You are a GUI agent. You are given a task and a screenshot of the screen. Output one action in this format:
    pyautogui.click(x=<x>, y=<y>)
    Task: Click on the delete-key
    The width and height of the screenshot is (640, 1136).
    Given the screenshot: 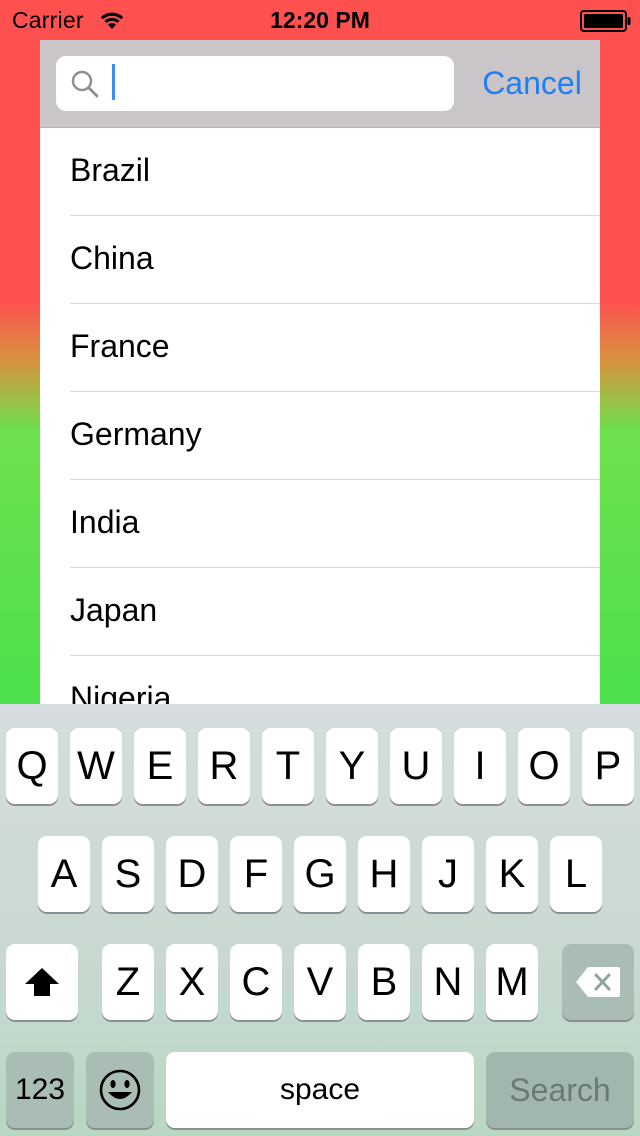 What is the action you would take?
    pyautogui.click(x=598, y=982)
    